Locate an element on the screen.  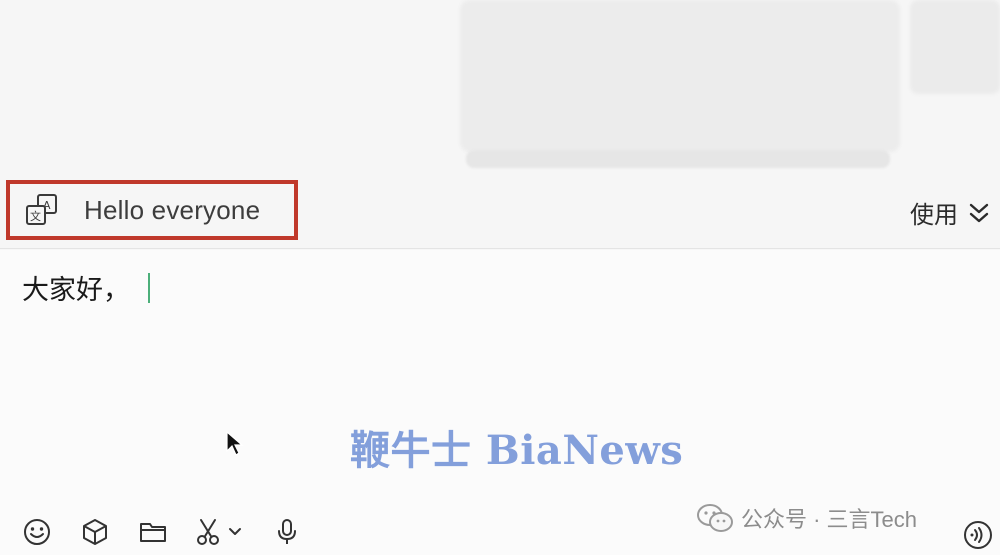
cube-icon is located at coordinates (95, 532).